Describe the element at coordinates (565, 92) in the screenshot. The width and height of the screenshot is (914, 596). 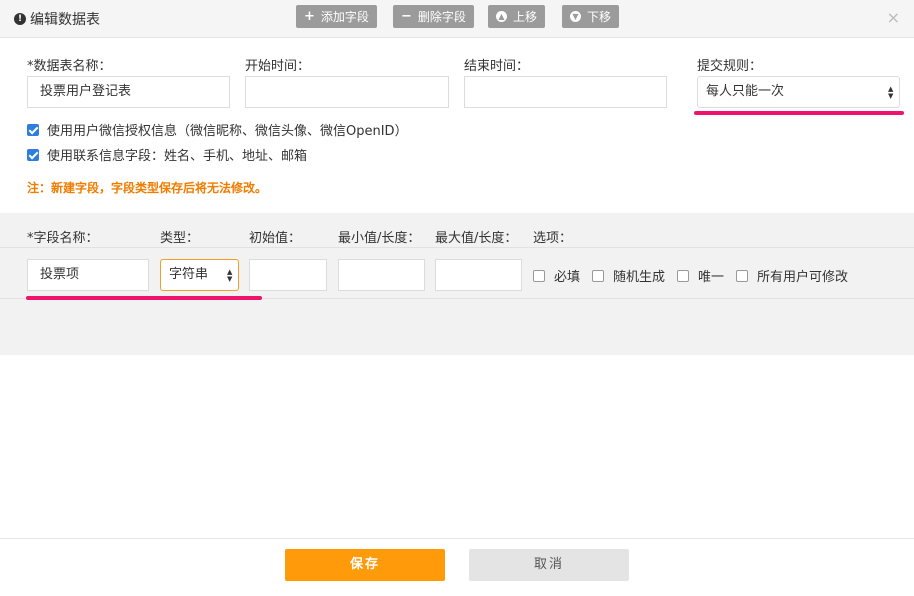
I see `end-time-input` at that location.